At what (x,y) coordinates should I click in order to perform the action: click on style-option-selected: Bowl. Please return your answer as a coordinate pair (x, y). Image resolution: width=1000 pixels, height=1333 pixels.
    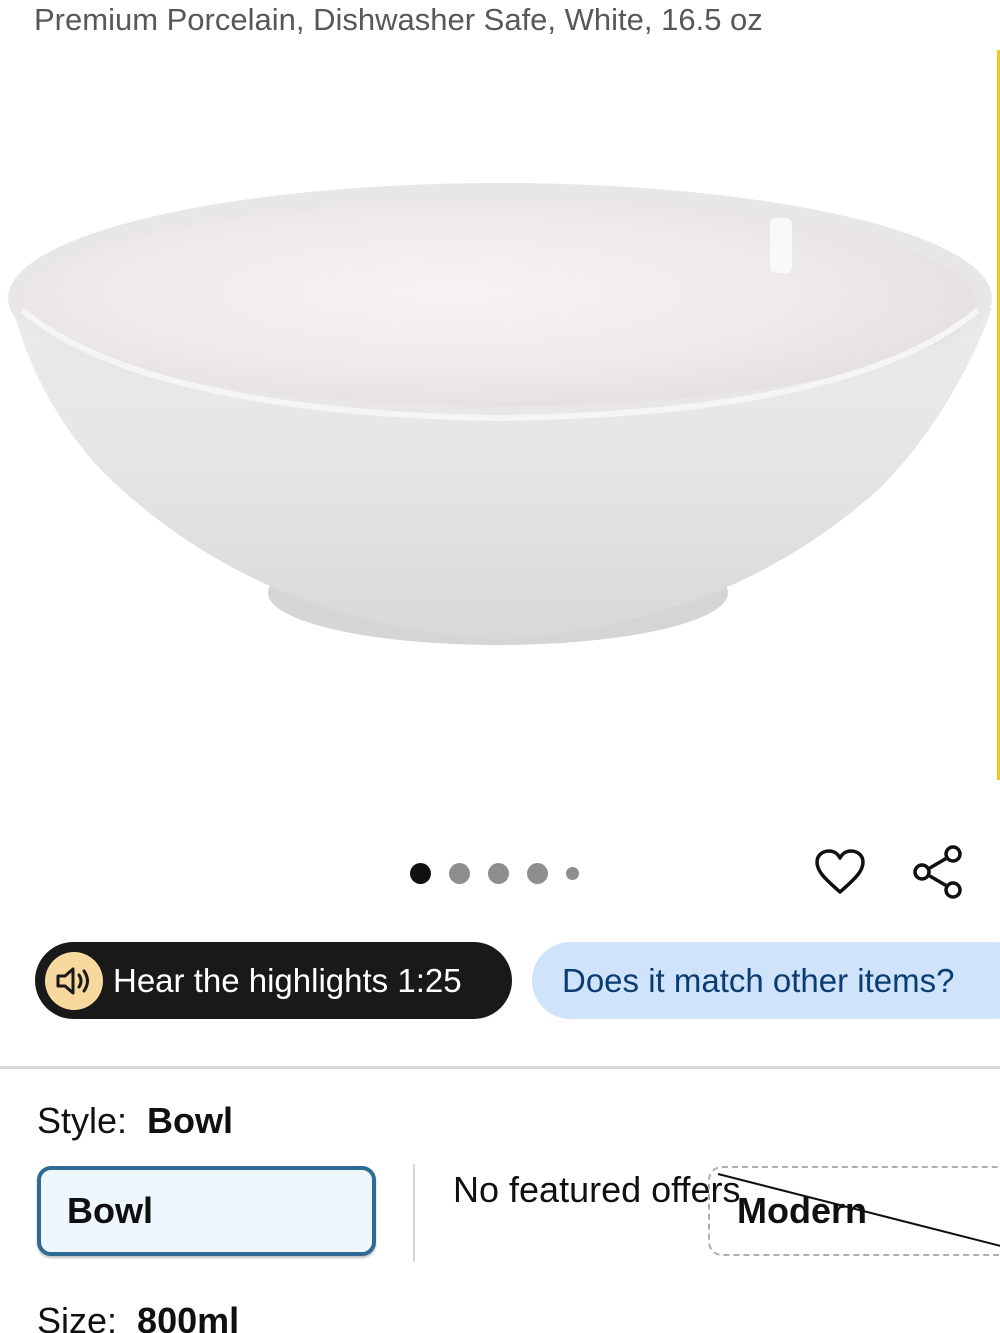
    Looking at the image, I should click on (206, 1211).